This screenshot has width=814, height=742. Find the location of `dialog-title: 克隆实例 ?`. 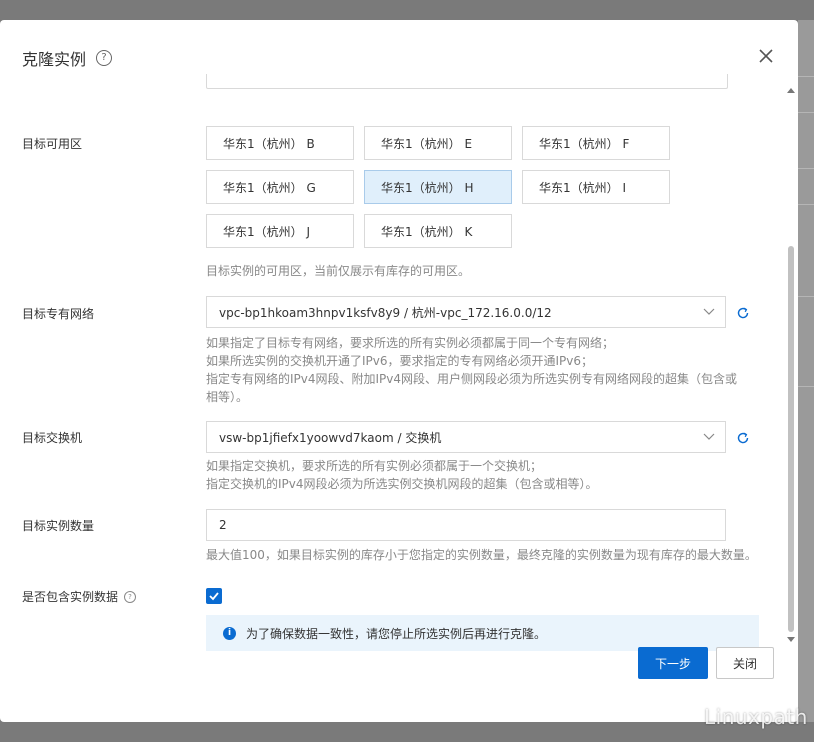

dialog-title: 克隆实例 ? is located at coordinates (67, 58).